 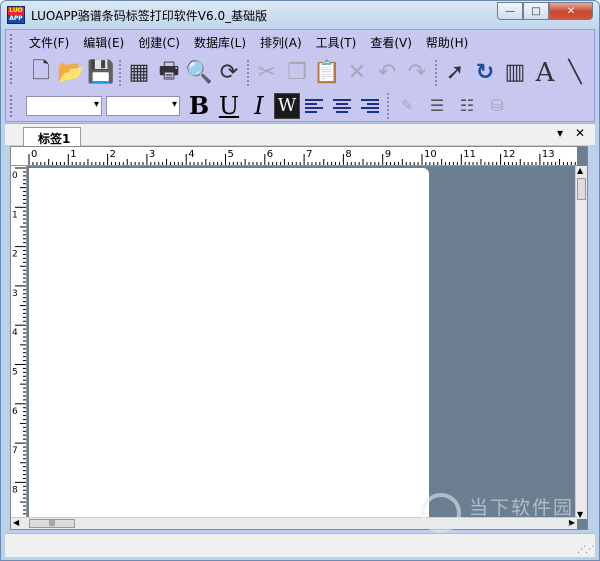 What do you see at coordinates (387, 73) in the screenshot?
I see `undo-button: ↶` at bounding box center [387, 73].